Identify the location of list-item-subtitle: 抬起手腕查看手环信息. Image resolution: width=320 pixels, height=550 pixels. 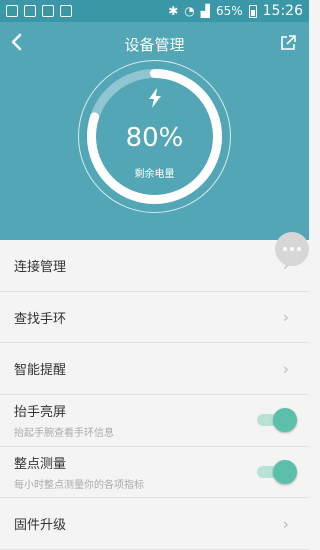
(64, 434).